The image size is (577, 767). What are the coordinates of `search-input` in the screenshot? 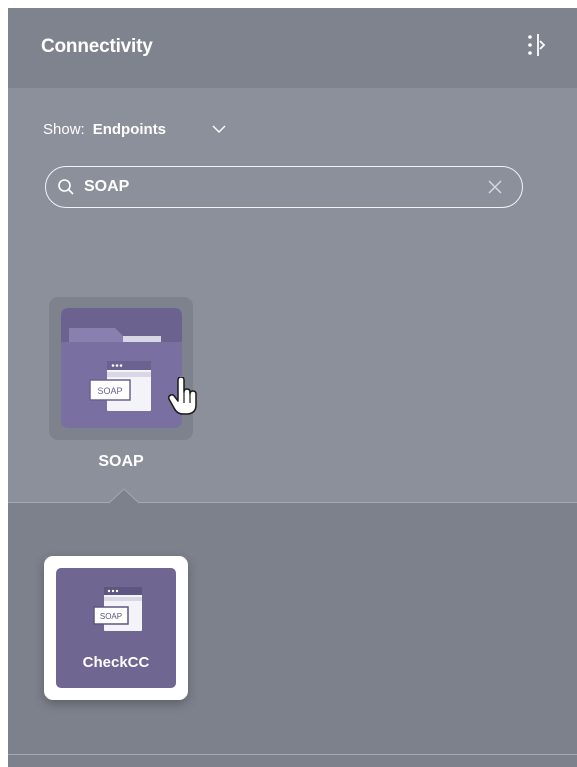 It's located at (274, 187).